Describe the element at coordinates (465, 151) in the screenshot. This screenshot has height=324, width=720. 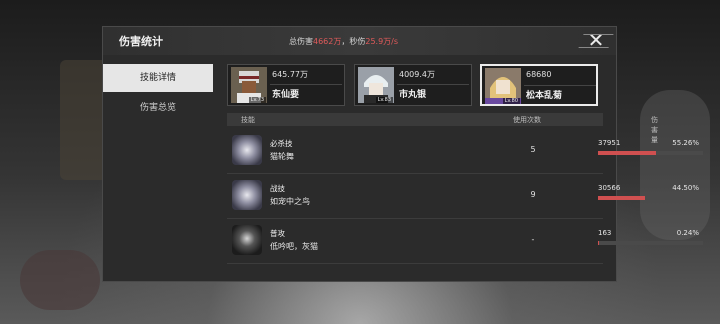
I see `table-row: 必杀技 猫轮舞 5 37951 55.26%` at that location.